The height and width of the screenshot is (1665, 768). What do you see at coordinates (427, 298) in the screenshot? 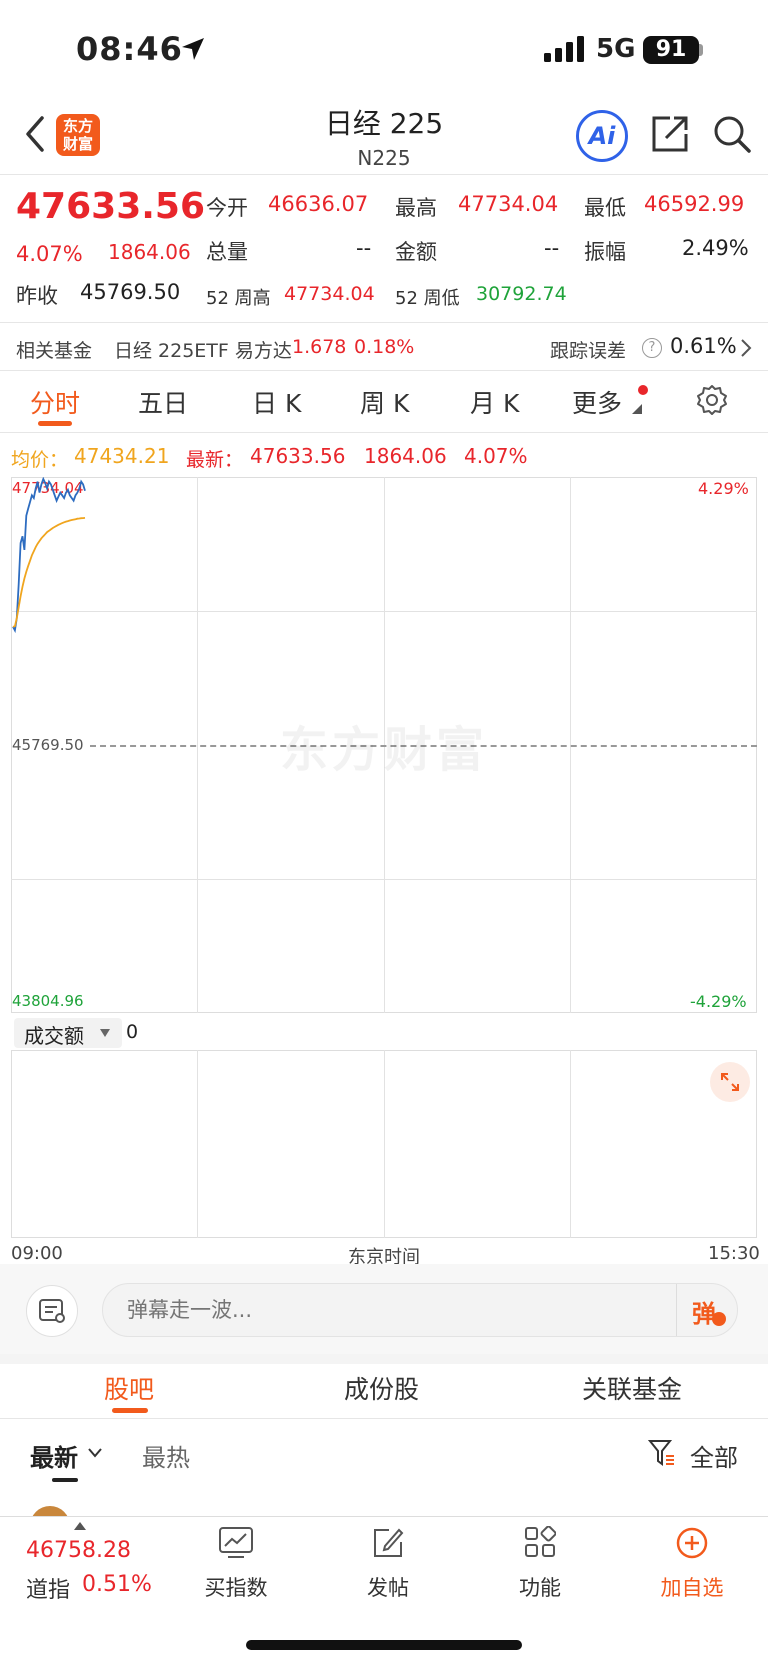
I see `w52-low-label: 52 周低` at bounding box center [427, 298].